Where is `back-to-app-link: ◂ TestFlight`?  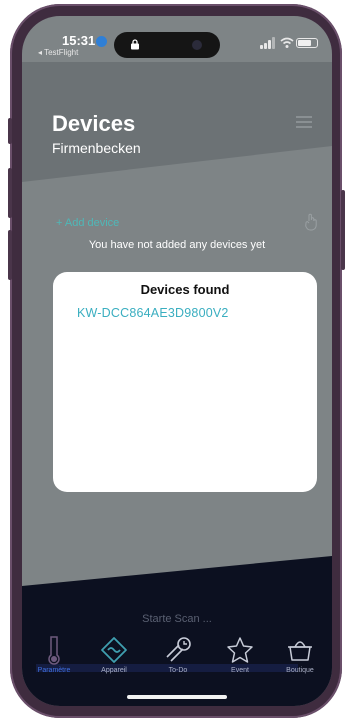 back-to-app-link: ◂ TestFlight is located at coordinates (58, 52).